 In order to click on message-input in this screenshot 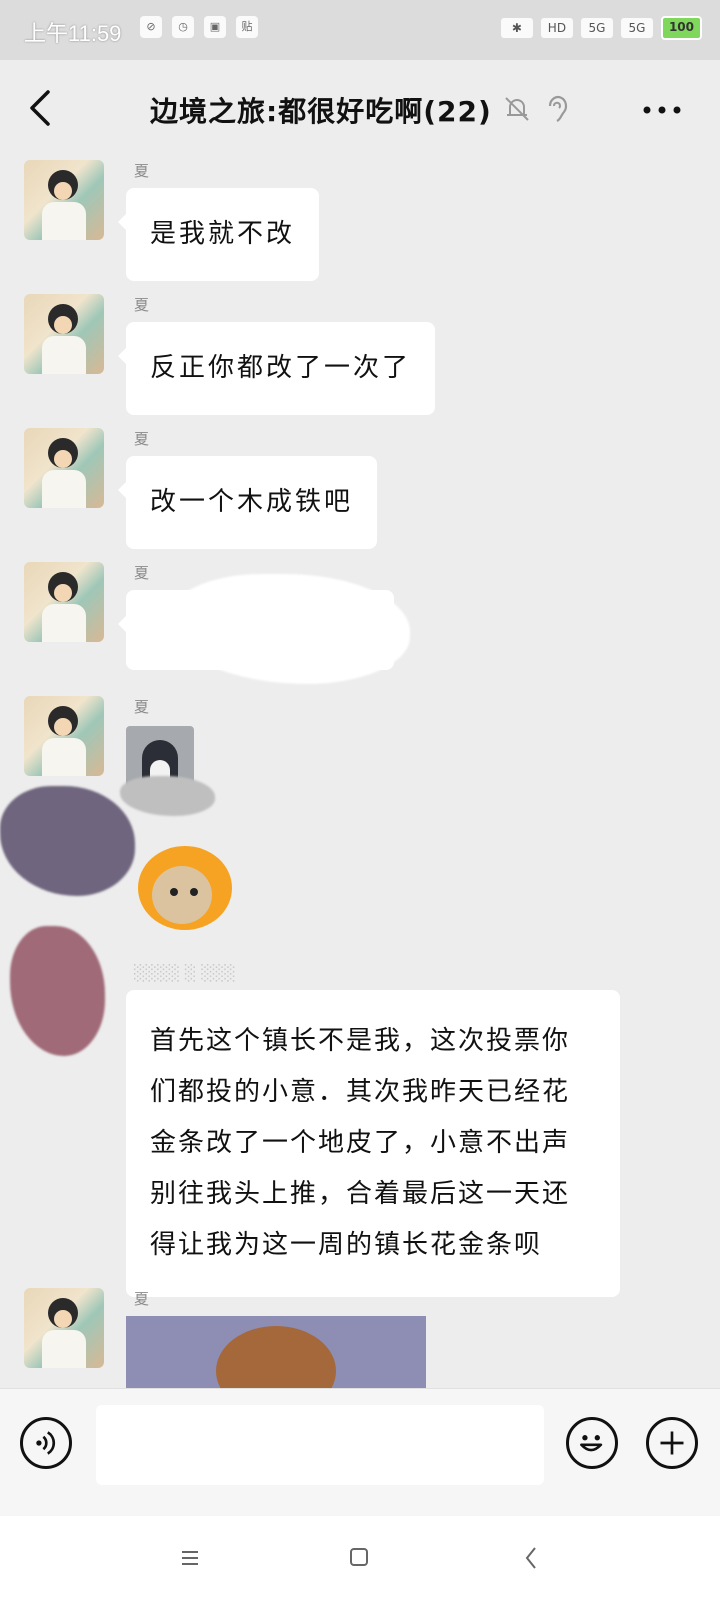, I will do `click(320, 1445)`.